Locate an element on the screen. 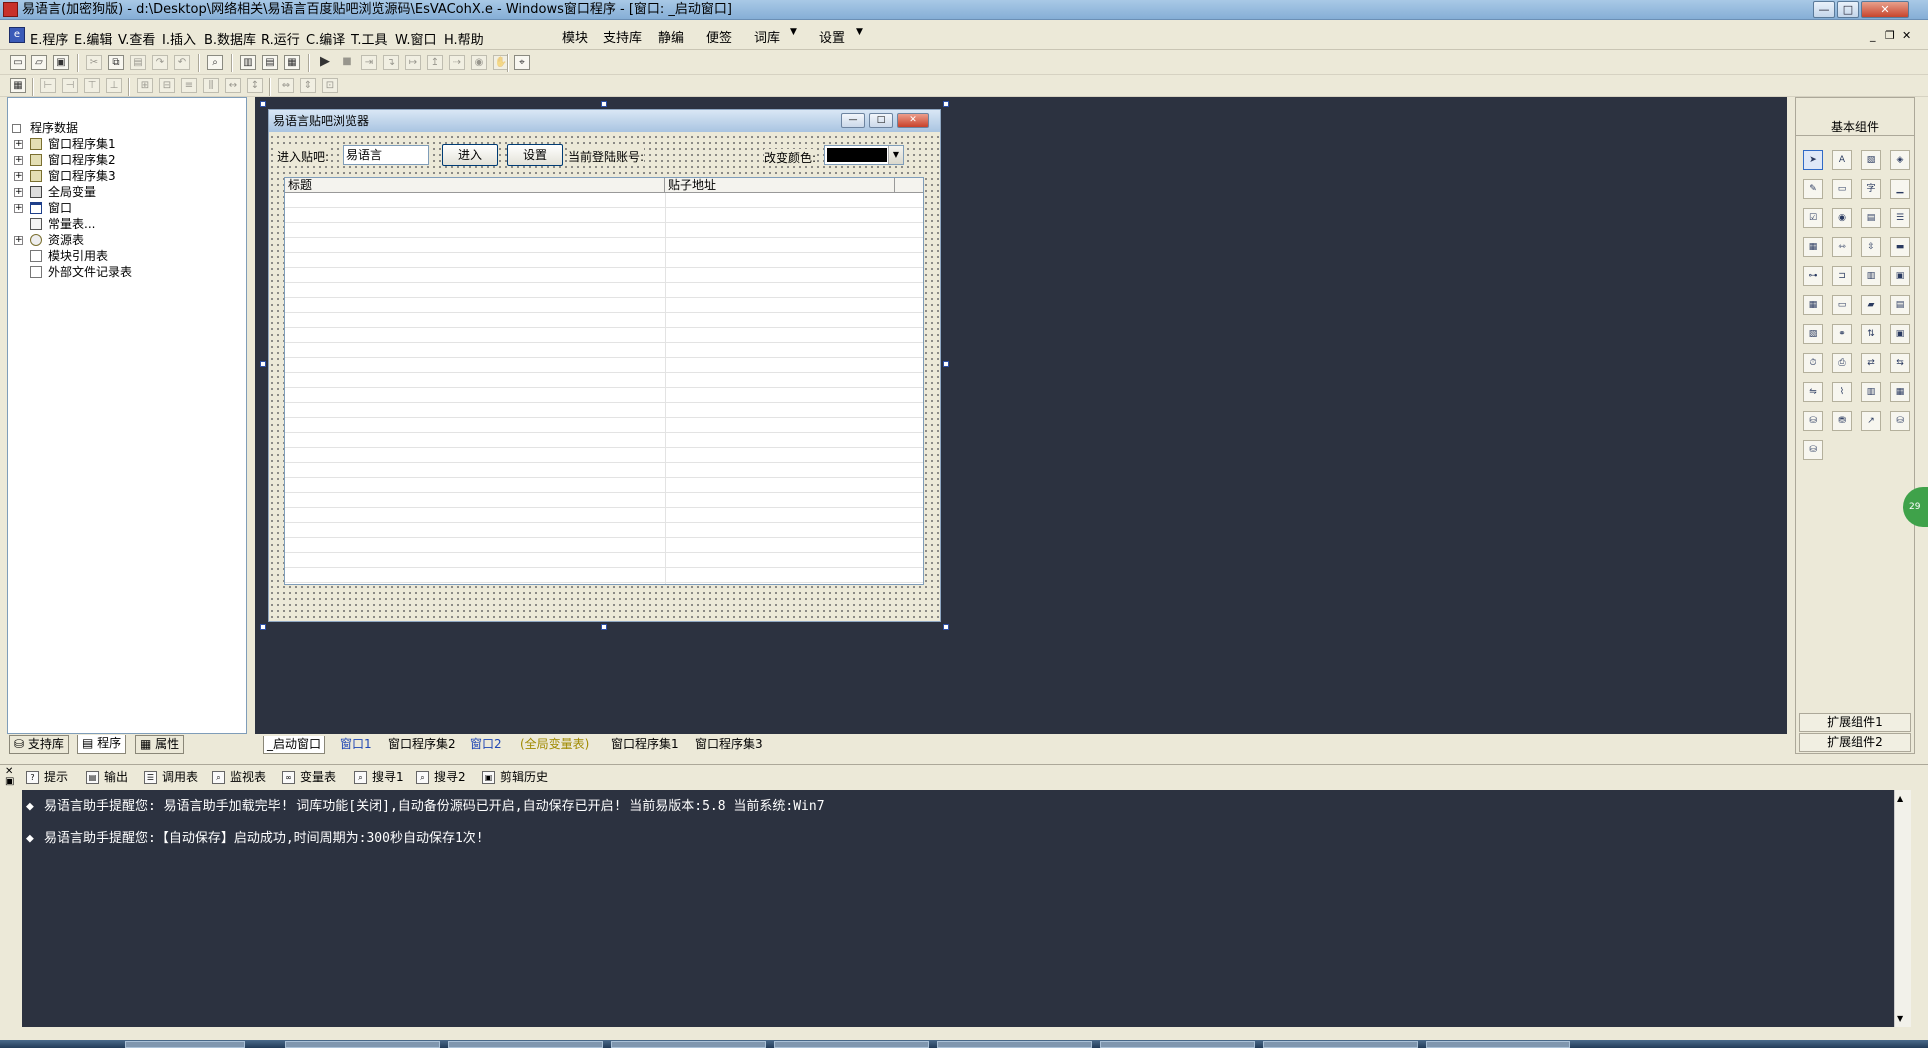 This screenshot has height=1048, width=1928. color-picker-icon: ▧ is located at coordinates (1813, 334).